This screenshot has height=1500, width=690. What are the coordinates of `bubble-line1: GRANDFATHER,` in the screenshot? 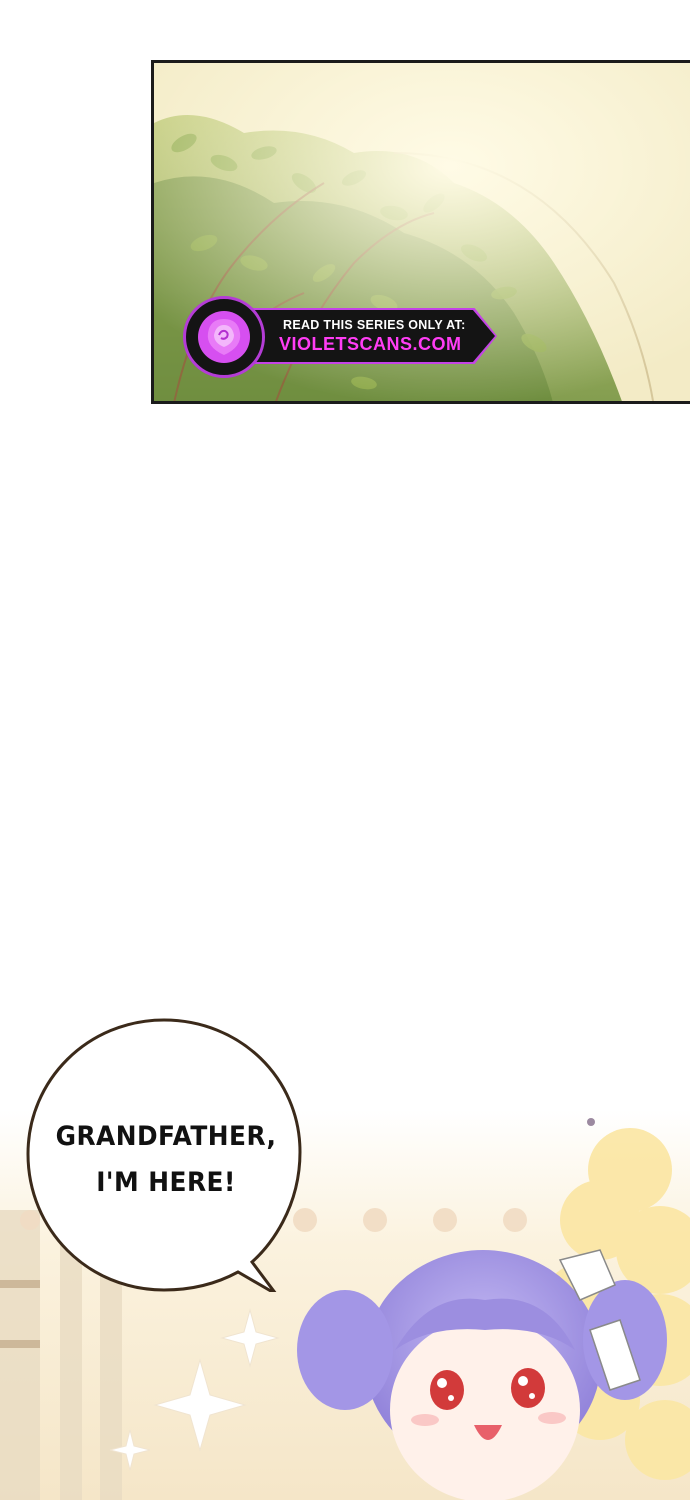 It's located at (166, 1136).